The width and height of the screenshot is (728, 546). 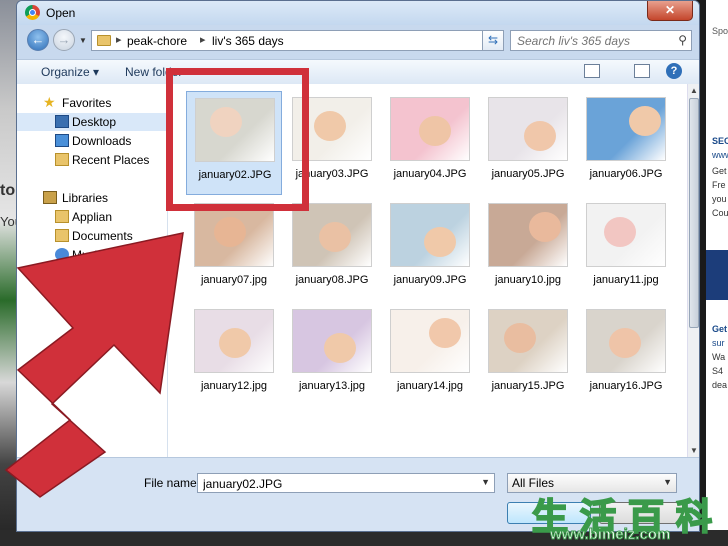 I want to click on nav-label: Desktop, so click(x=94, y=122).